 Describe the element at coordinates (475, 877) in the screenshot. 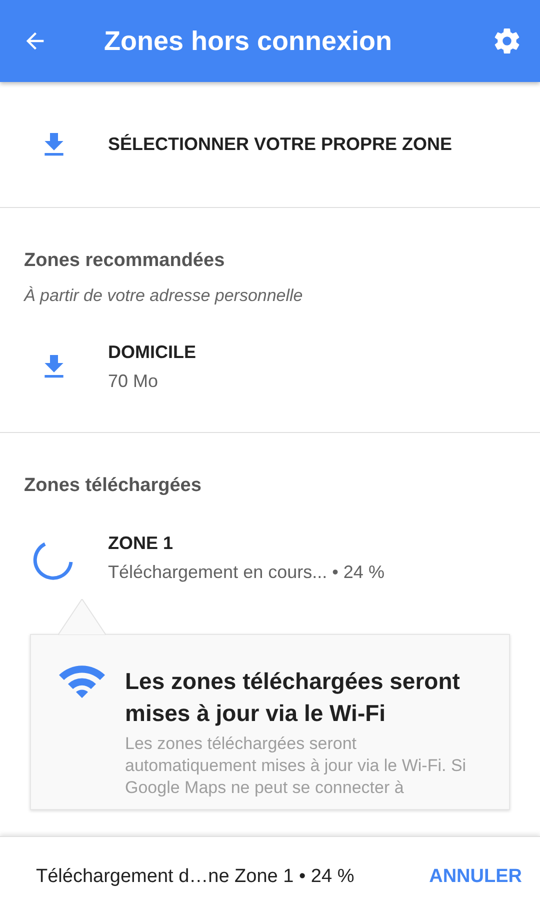

I see `cancel-button: ANNULER` at that location.